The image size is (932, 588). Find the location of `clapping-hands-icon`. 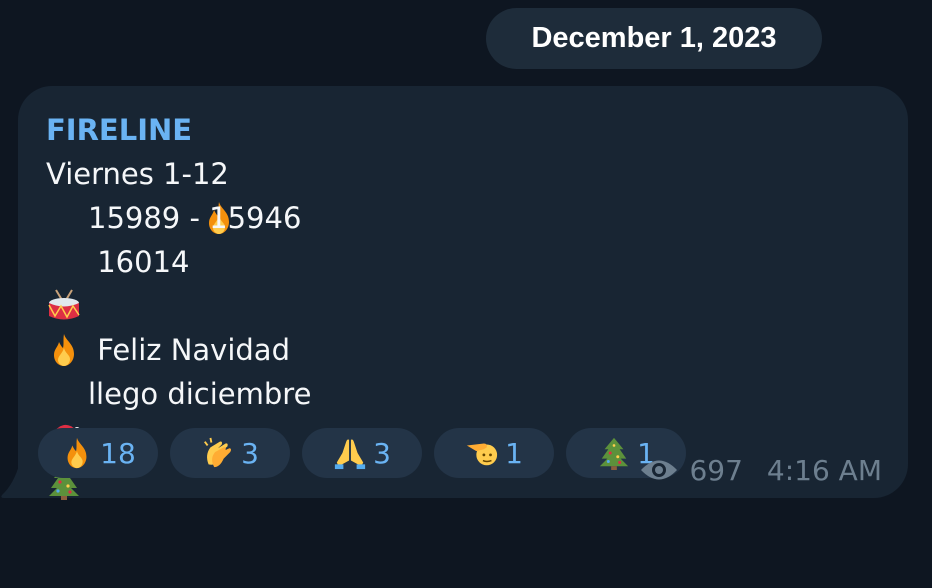

clapping-hands-icon is located at coordinates (218, 453).